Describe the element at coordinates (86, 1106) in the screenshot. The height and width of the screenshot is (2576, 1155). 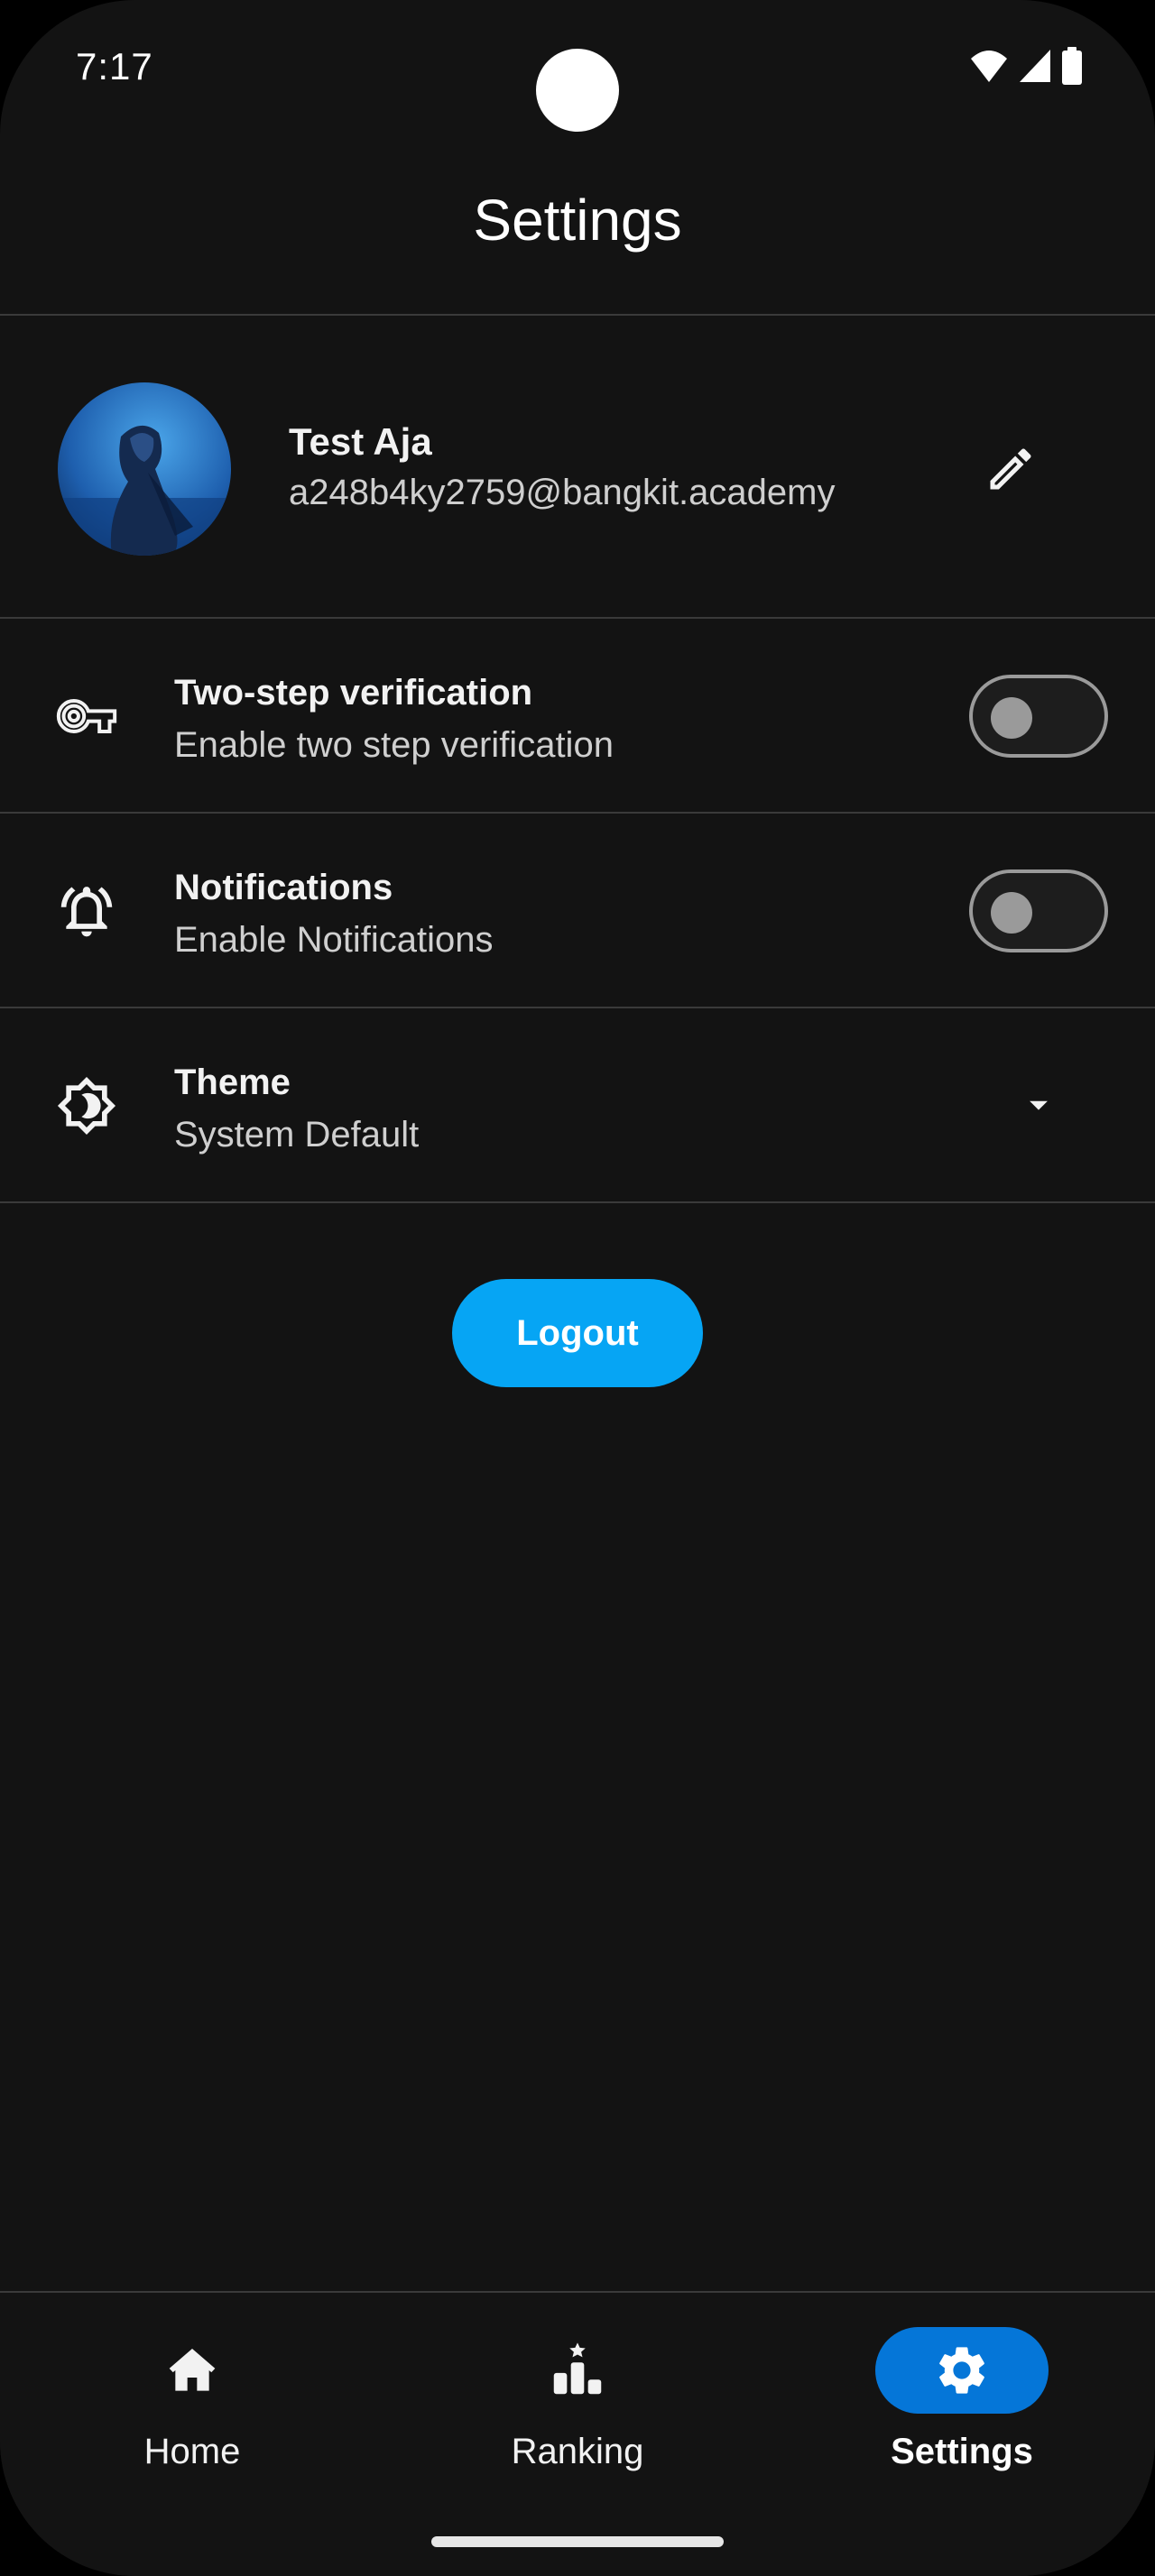
I see `brightness-icon` at that location.